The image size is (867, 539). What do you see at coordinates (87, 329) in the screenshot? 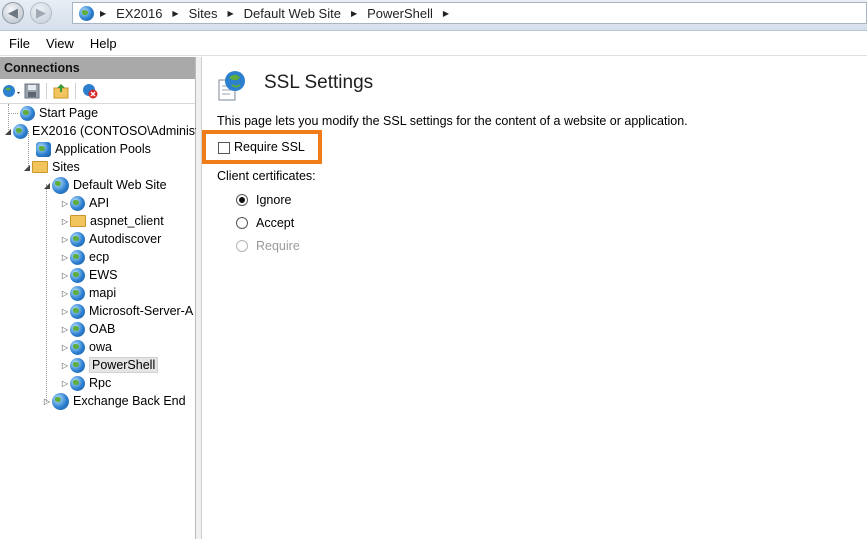
I see `tree-item-oab: ▷ OAB` at bounding box center [87, 329].